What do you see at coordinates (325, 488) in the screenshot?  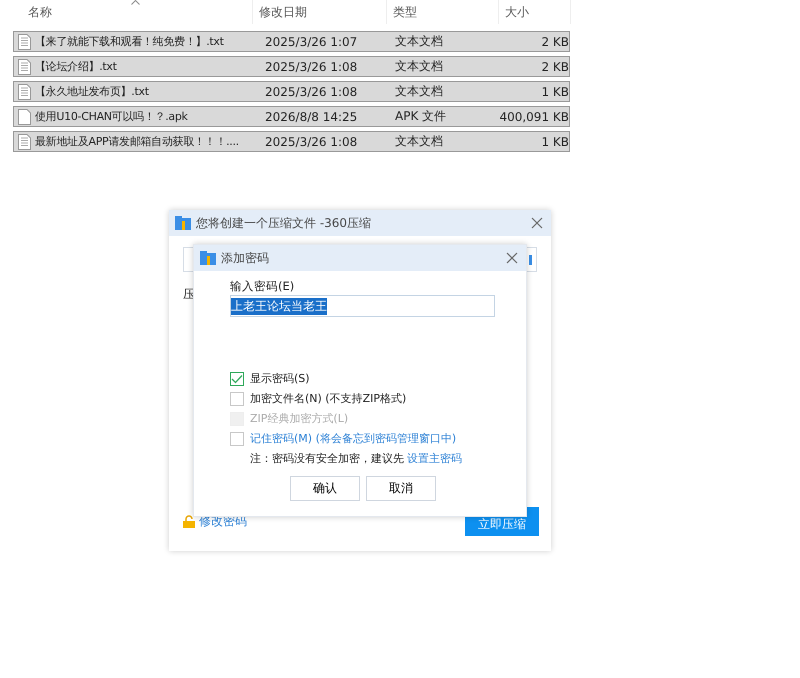 I see `dialog-button: 确认` at bounding box center [325, 488].